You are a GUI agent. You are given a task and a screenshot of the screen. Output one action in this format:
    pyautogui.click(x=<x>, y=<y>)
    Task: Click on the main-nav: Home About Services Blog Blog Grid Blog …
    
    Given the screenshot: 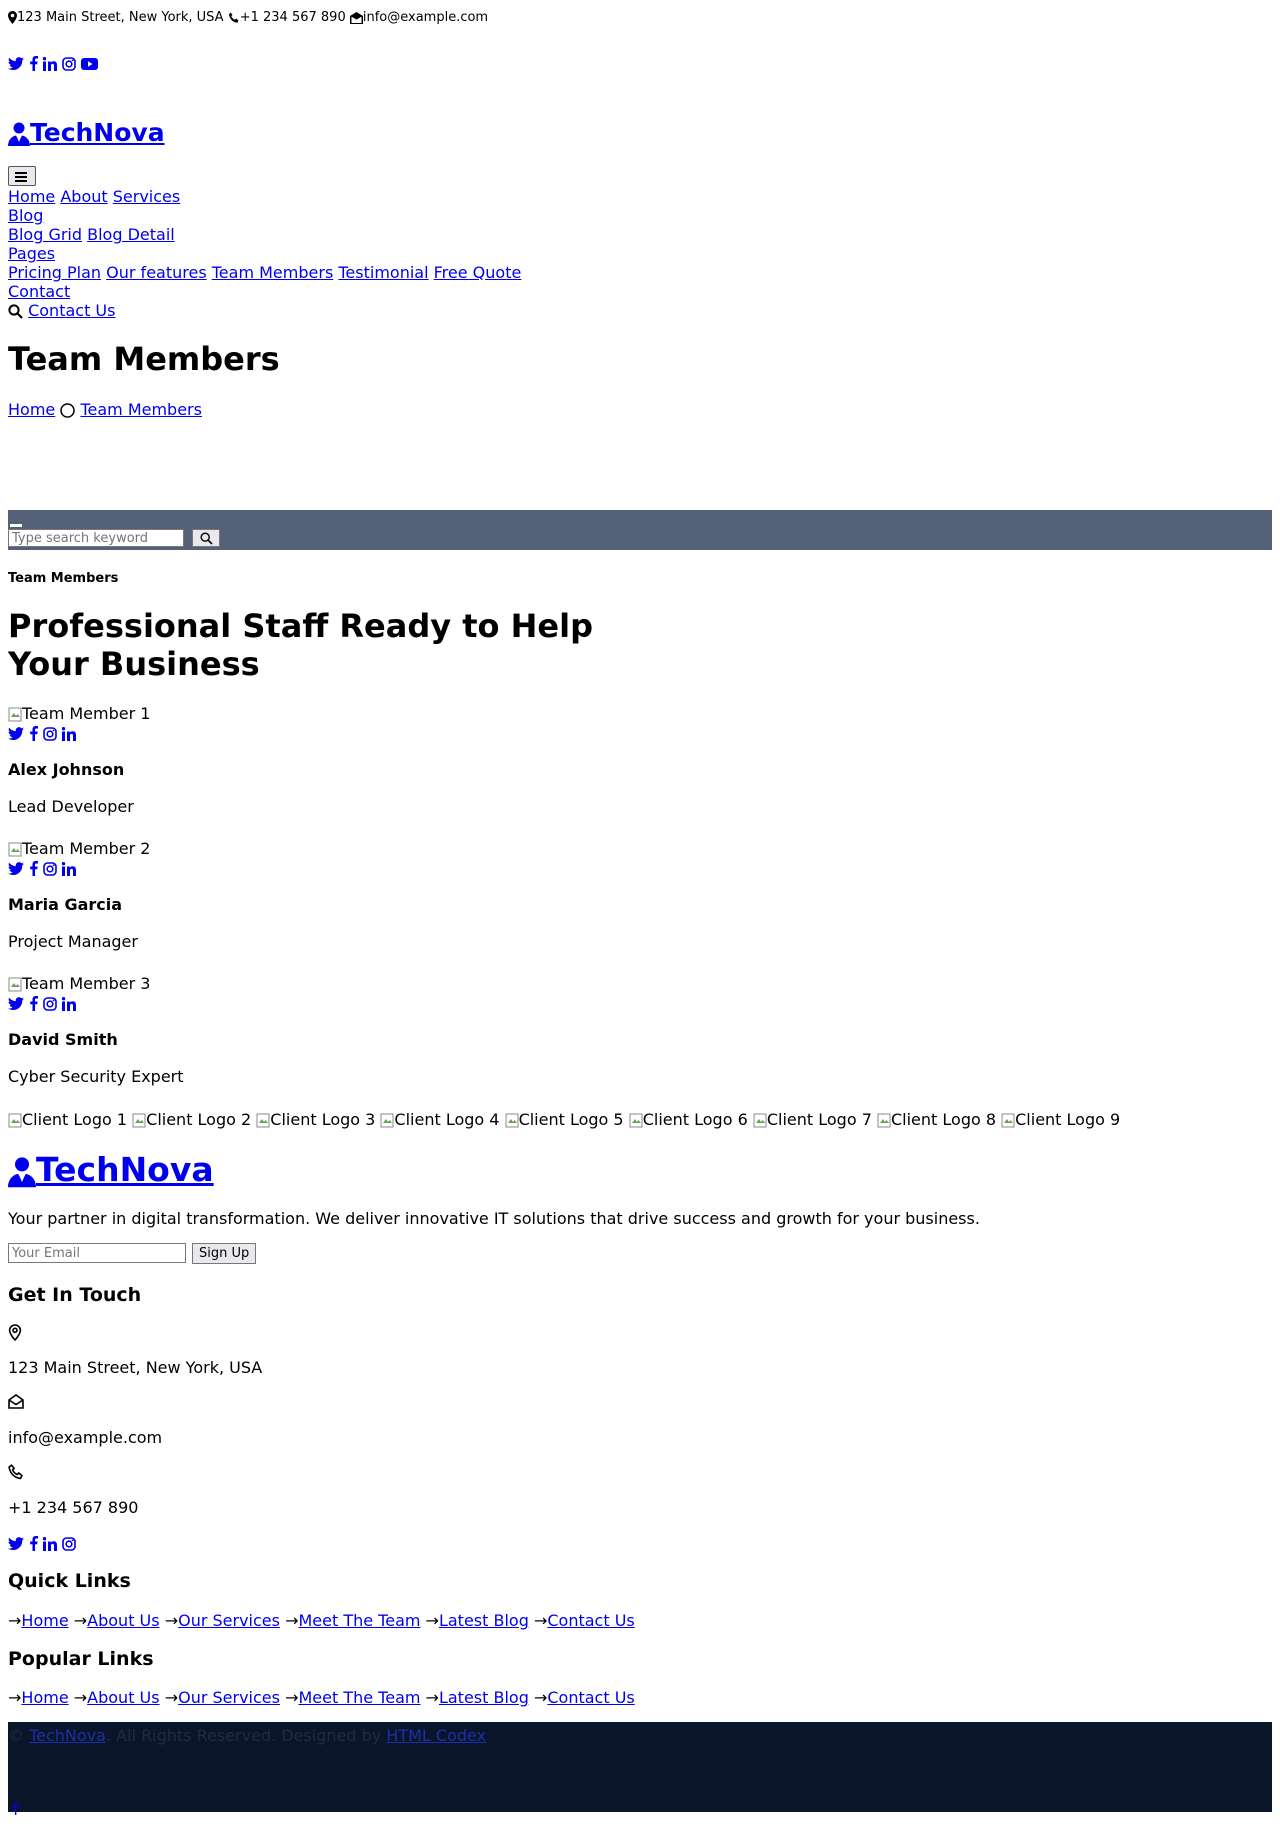 What is the action you would take?
    pyautogui.click(x=264, y=253)
    